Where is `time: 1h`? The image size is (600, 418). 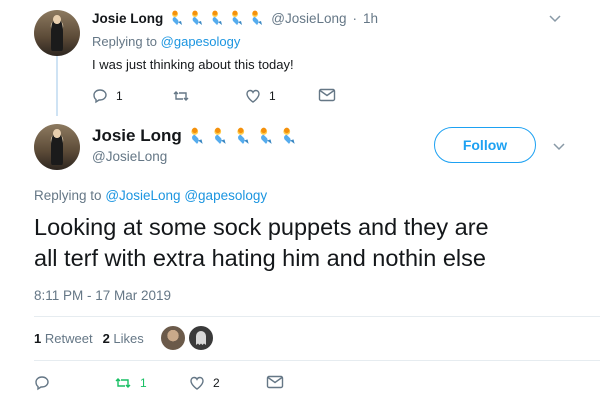
time: 1h is located at coordinates (370, 18).